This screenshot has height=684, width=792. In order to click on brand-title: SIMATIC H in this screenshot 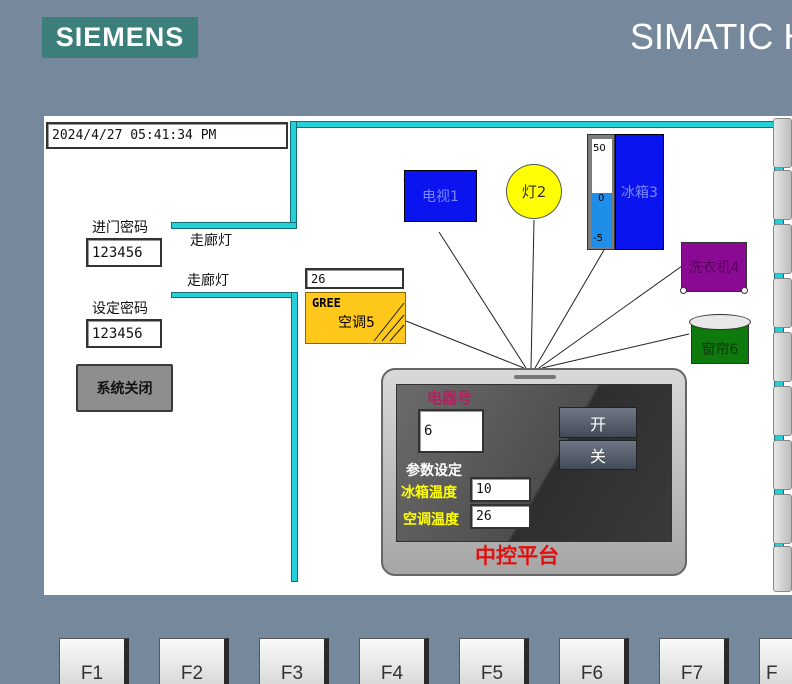, I will do `click(711, 36)`.